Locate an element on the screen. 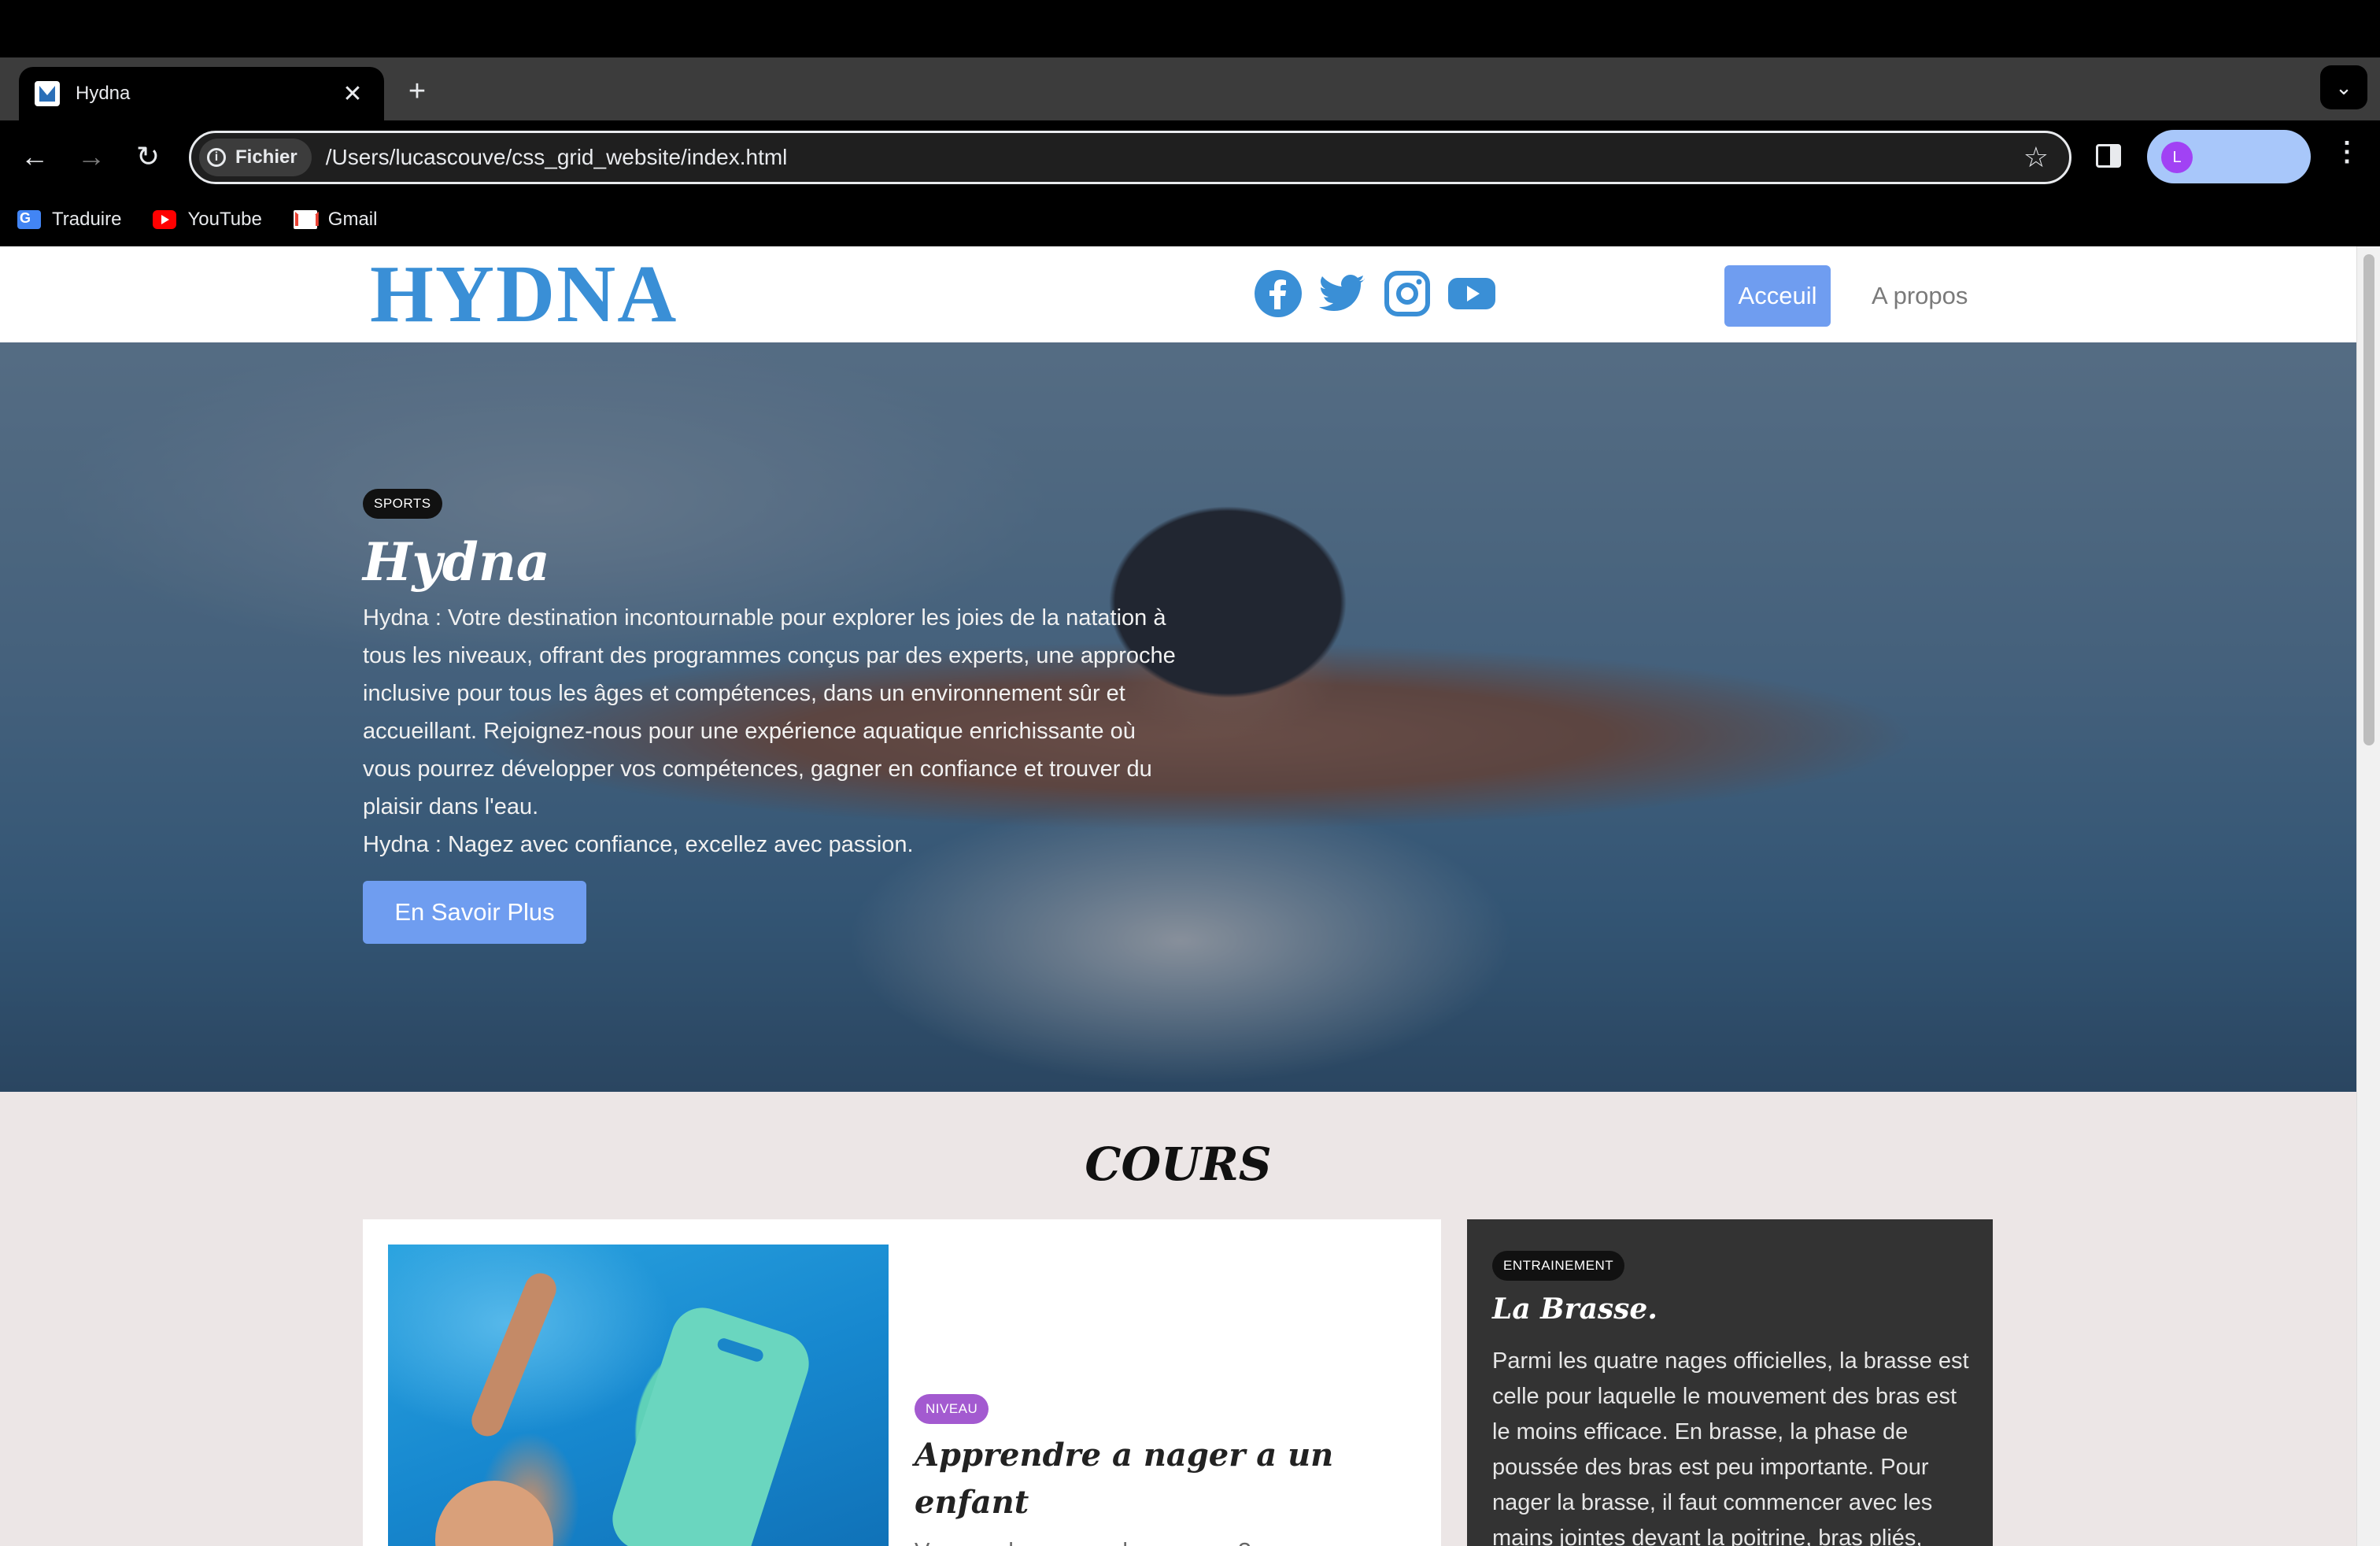 The image size is (2380, 1546). twitter-icon is located at coordinates (1343, 293).